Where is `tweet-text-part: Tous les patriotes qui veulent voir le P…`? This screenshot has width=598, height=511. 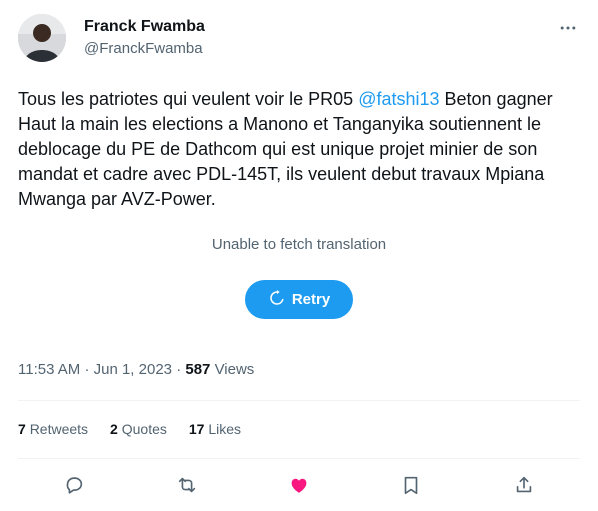 tweet-text-part: Tous les patriotes qui veulent voir le P… is located at coordinates (188, 99).